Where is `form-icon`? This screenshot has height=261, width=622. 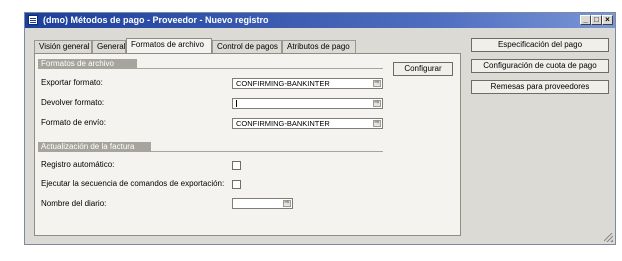 form-icon is located at coordinates (33, 20).